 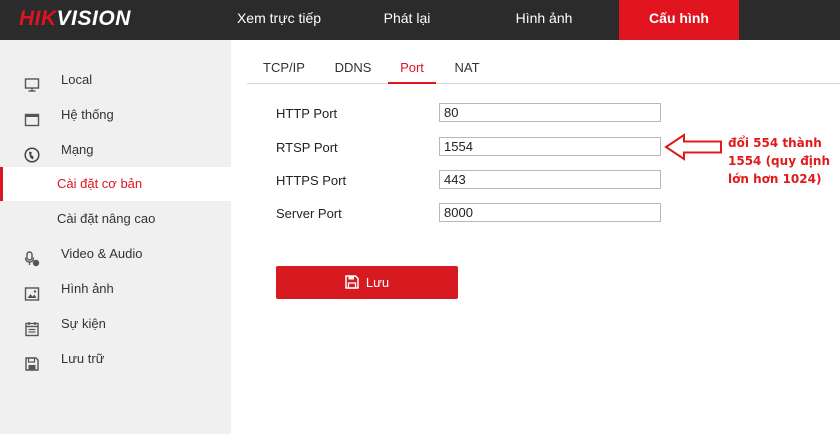 What do you see at coordinates (102, 253) in the screenshot?
I see `sidebar-item-label: Video & Audio` at bounding box center [102, 253].